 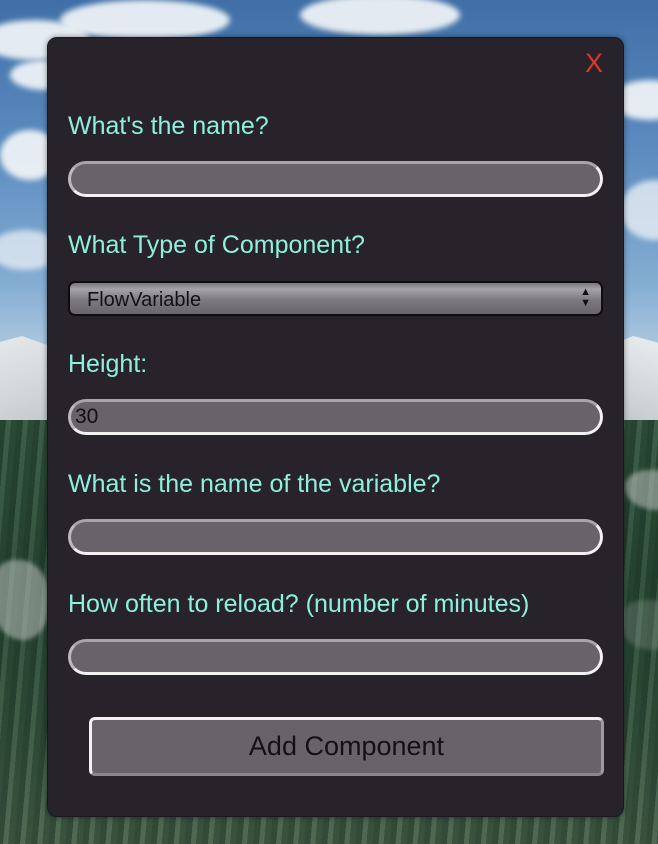 What do you see at coordinates (335, 179) in the screenshot?
I see `name-input` at bounding box center [335, 179].